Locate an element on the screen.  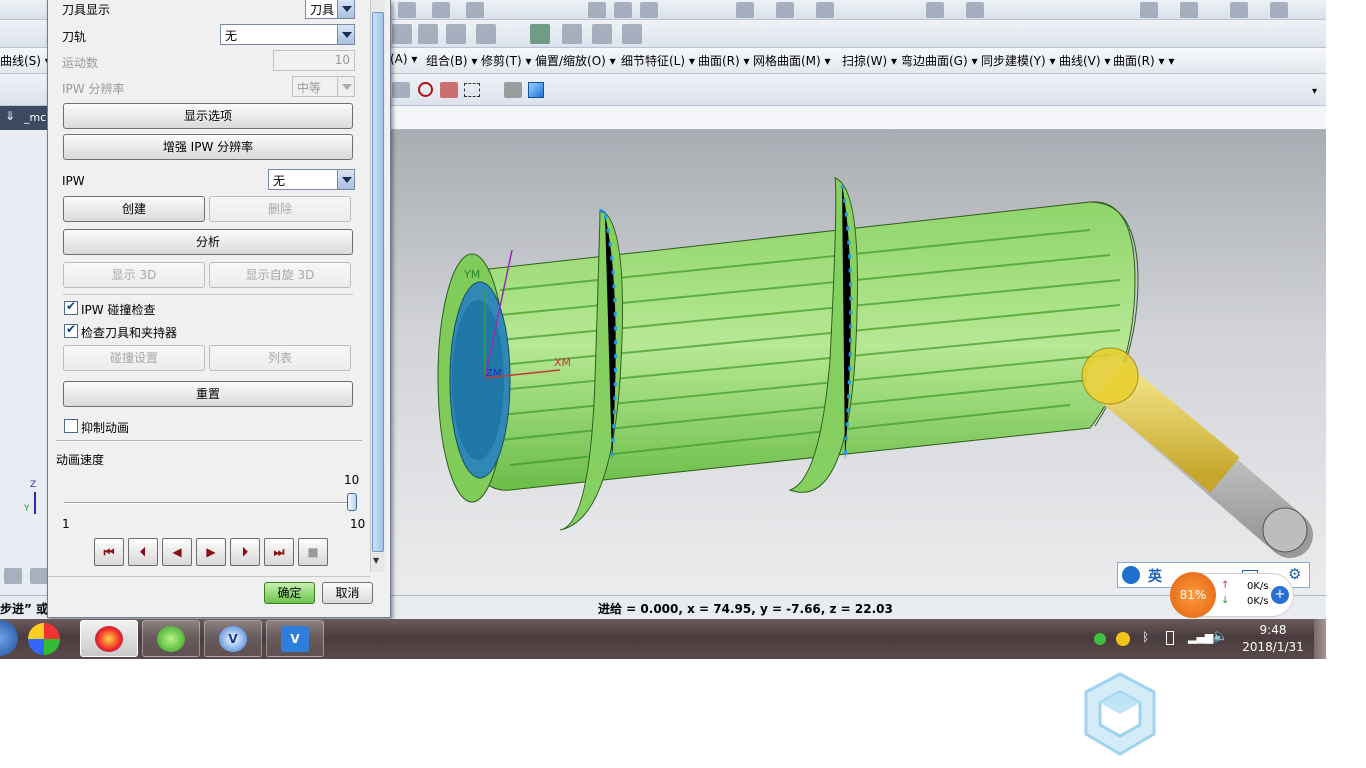
rewind-to-start-button: ⏮ is located at coordinates (109, 552).